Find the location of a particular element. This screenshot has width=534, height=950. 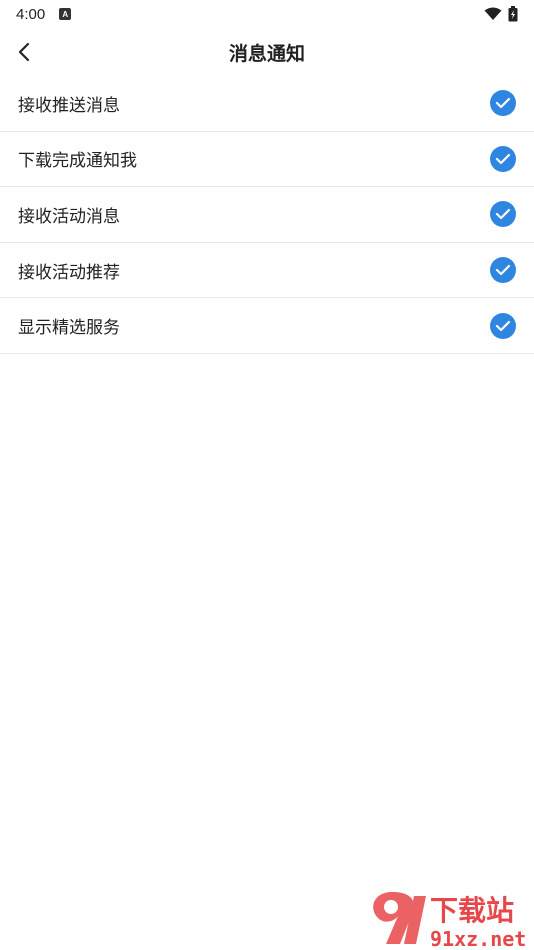

status-left: 4:00 A is located at coordinates (44, 14).